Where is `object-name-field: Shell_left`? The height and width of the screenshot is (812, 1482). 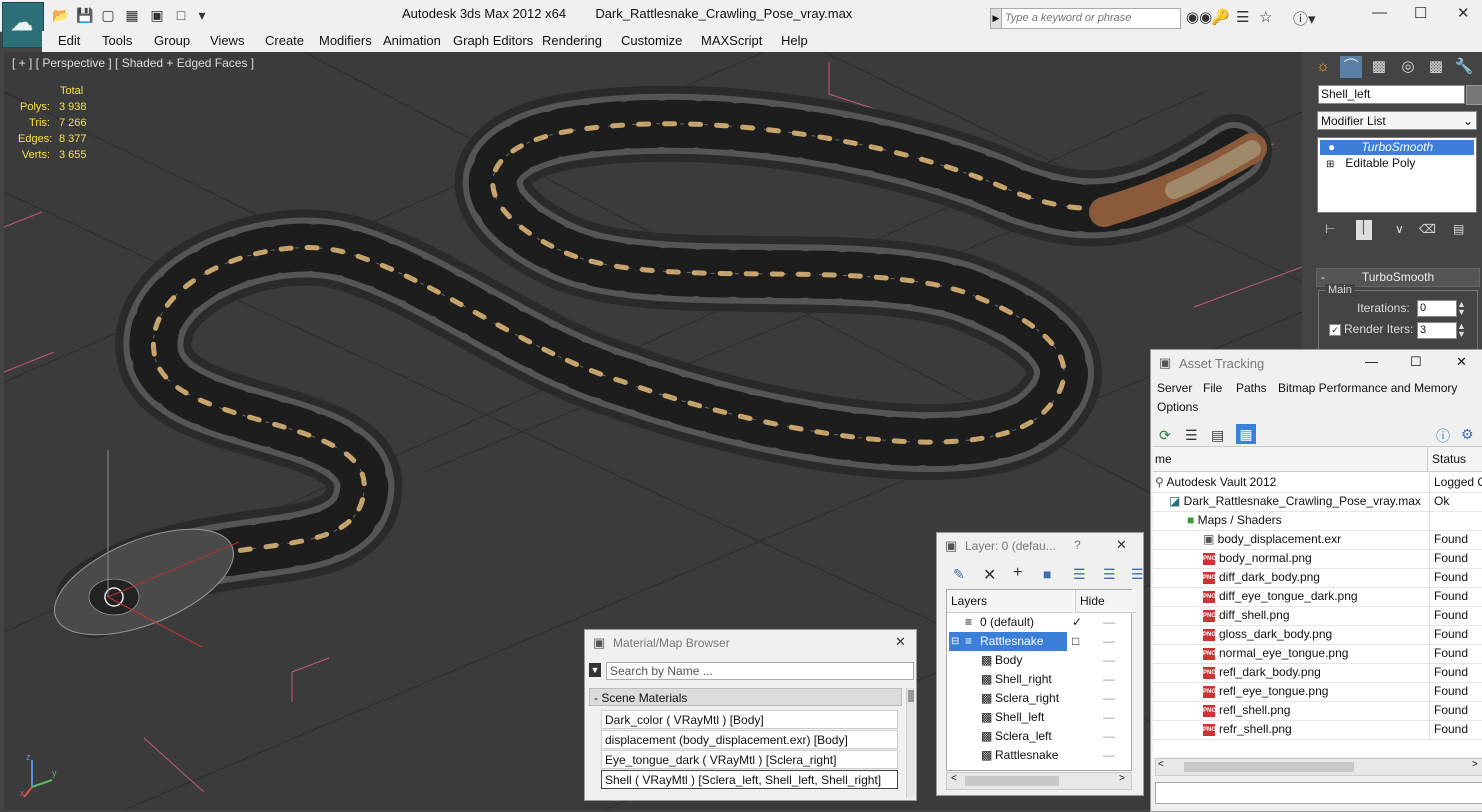 object-name-field: Shell_left is located at coordinates (1391, 94).